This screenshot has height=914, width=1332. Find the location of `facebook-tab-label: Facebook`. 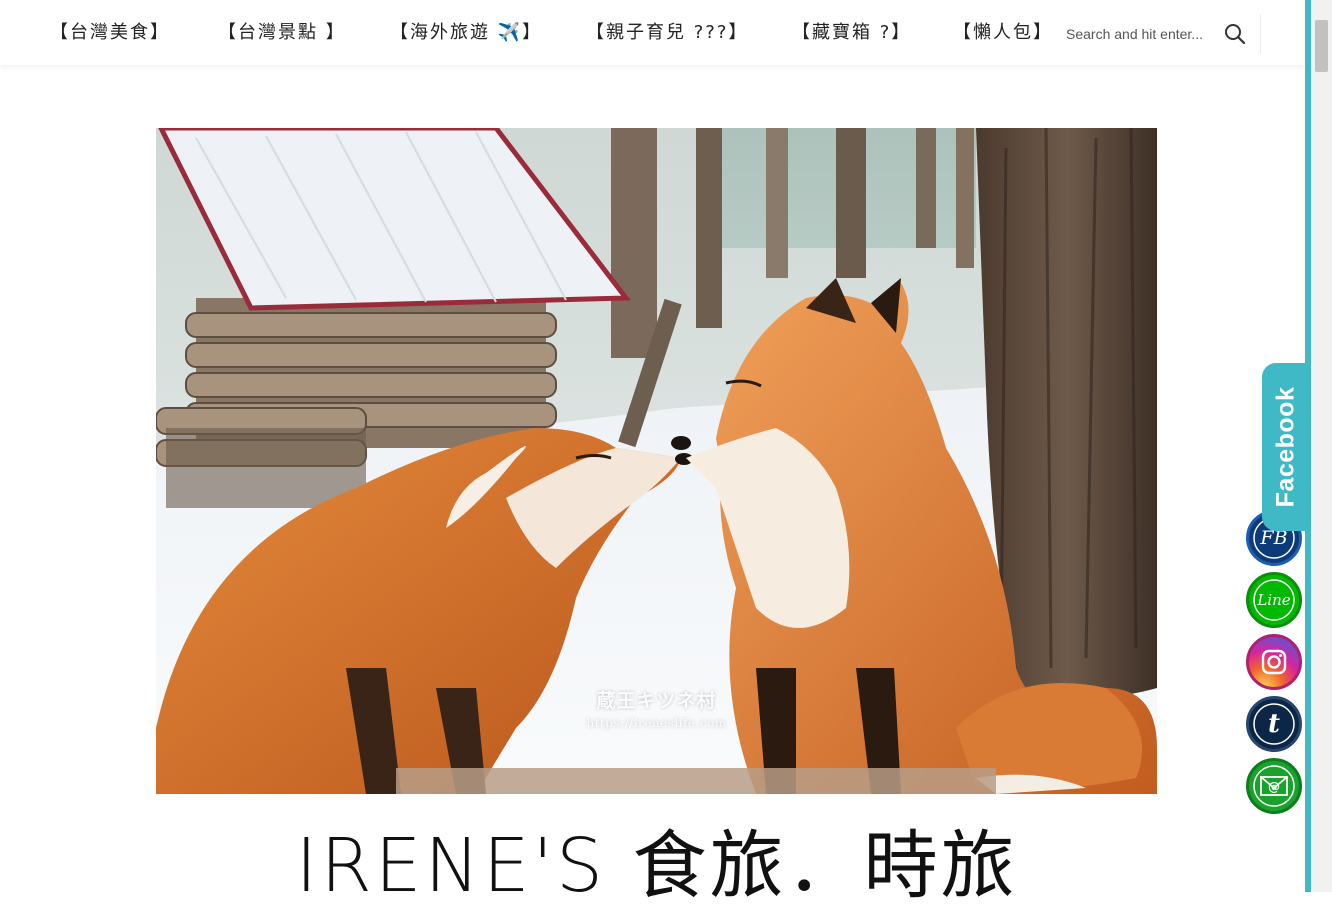

facebook-tab-label: Facebook is located at coordinates (1285, 447).